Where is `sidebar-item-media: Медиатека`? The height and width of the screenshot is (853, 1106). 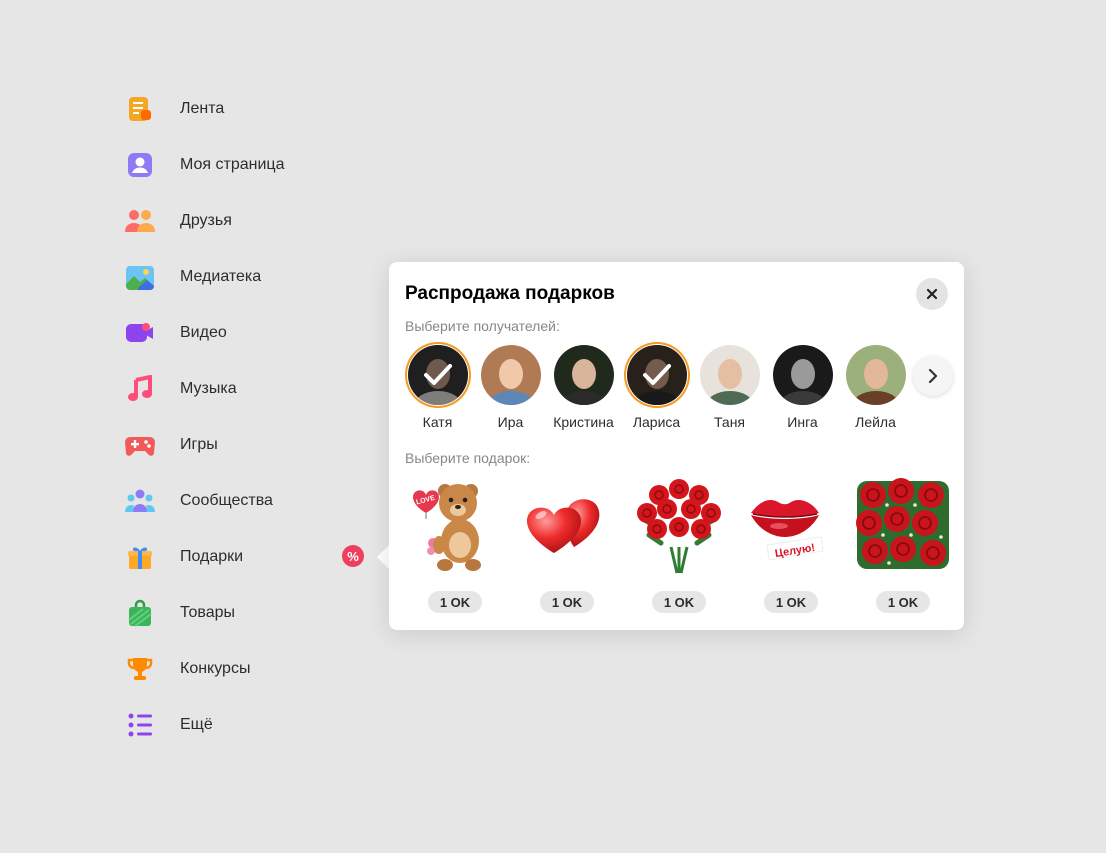 sidebar-item-media: Медиатека is located at coordinates (204, 277).